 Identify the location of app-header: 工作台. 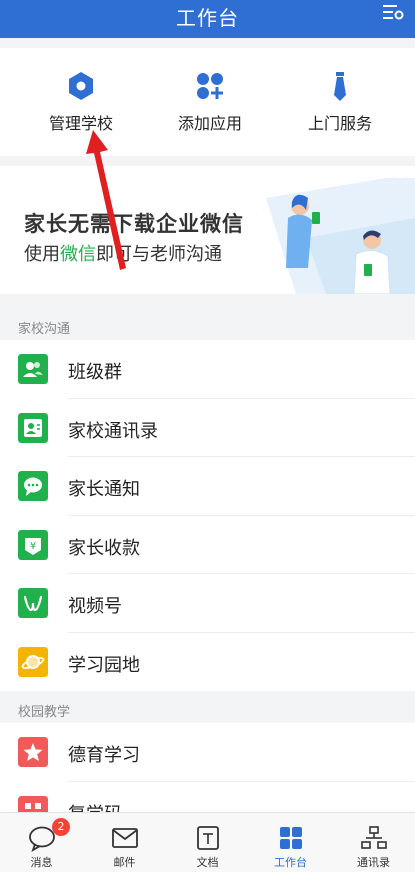
(207, 19).